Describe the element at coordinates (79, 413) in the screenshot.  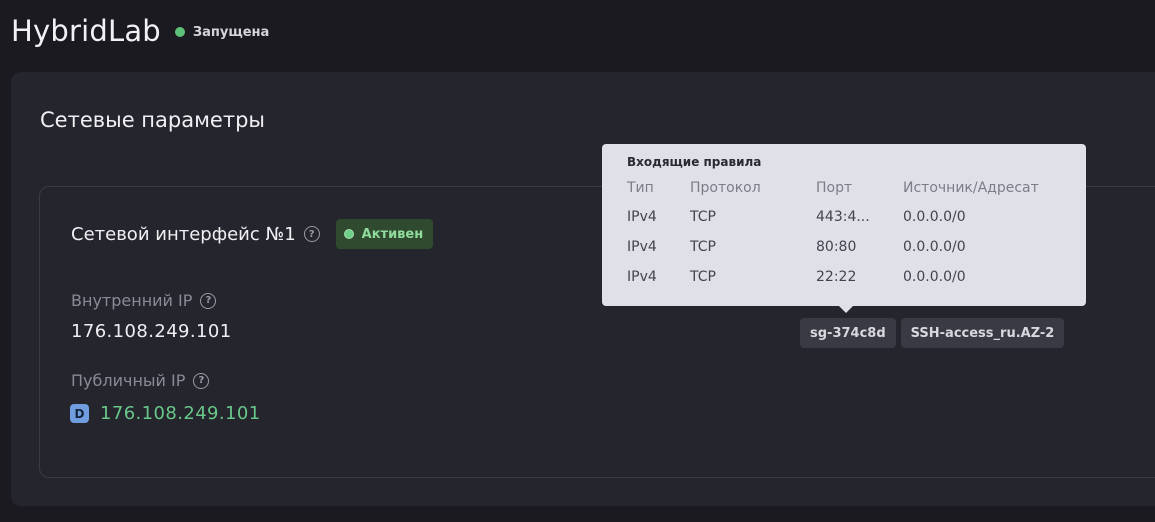
I see `dynamic-ip-badge: D` at that location.